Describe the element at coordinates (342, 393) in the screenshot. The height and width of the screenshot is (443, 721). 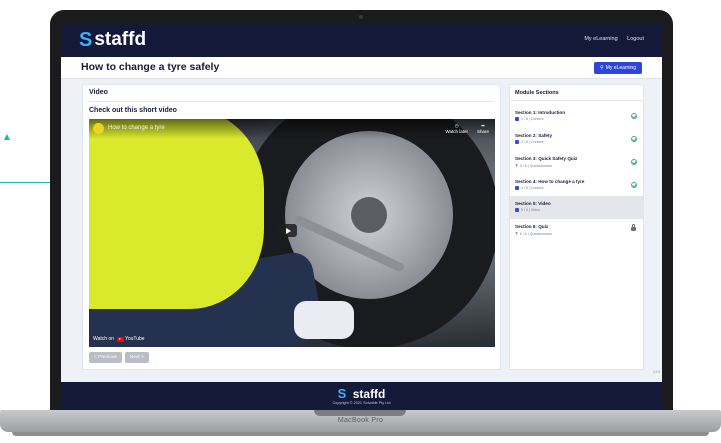
I see `footer-logo-mark-icon: S` at that location.